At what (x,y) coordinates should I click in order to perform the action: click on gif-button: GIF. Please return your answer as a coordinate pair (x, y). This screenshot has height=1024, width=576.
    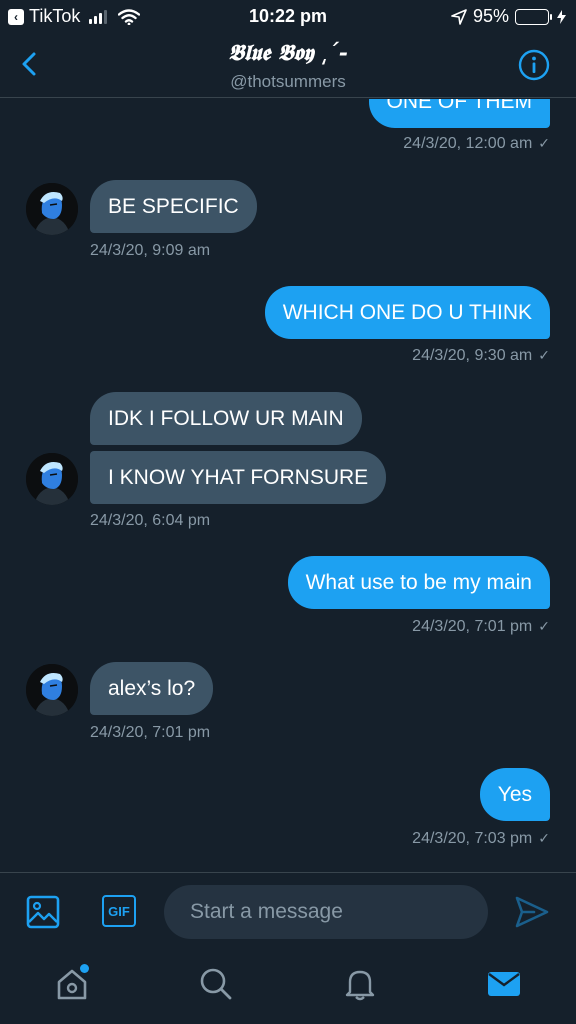
    Looking at the image, I should click on (119, 911).